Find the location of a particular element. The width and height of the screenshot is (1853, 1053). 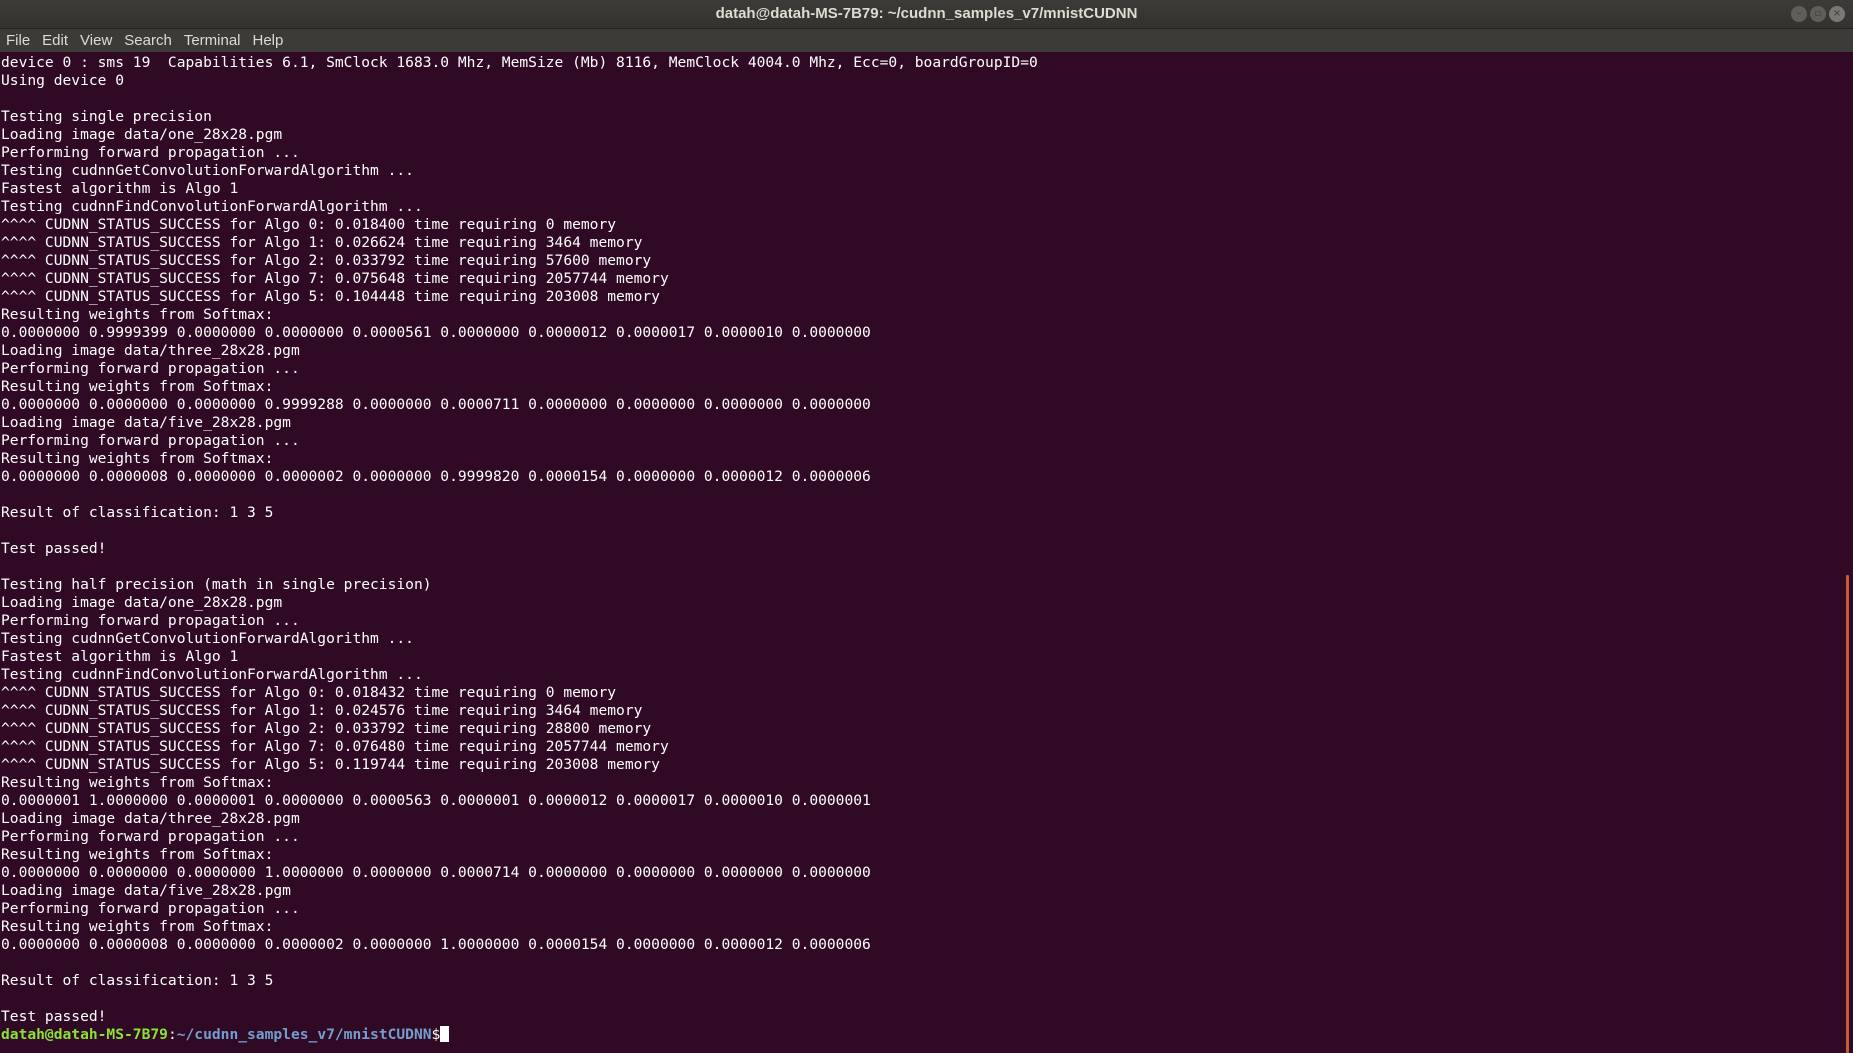

menu-edit: Edit is located at coordinates (55, 40).